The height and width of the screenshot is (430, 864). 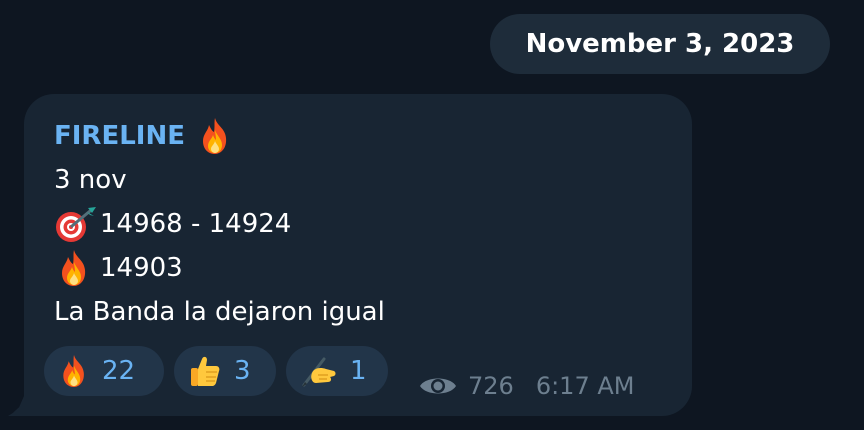 What do you see at coordinates (438, 386) in the screenshot?
I see `eye-icon` at bounding box center [438, 386].